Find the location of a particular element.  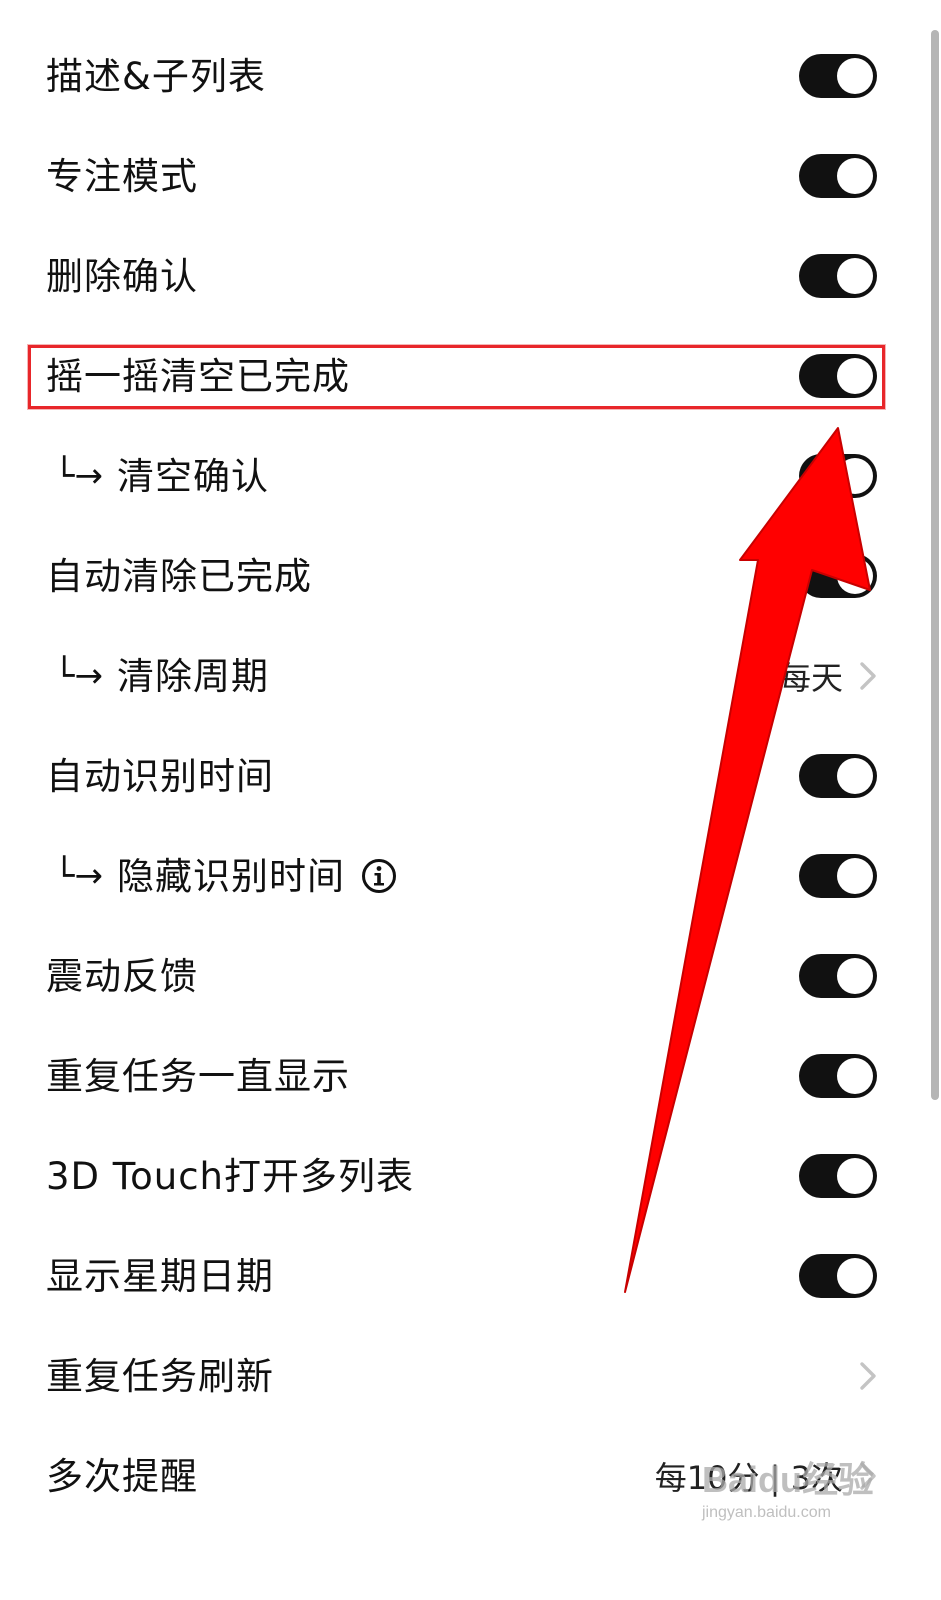

row-label: 震动反馈 is located at coordinates (122, 976).